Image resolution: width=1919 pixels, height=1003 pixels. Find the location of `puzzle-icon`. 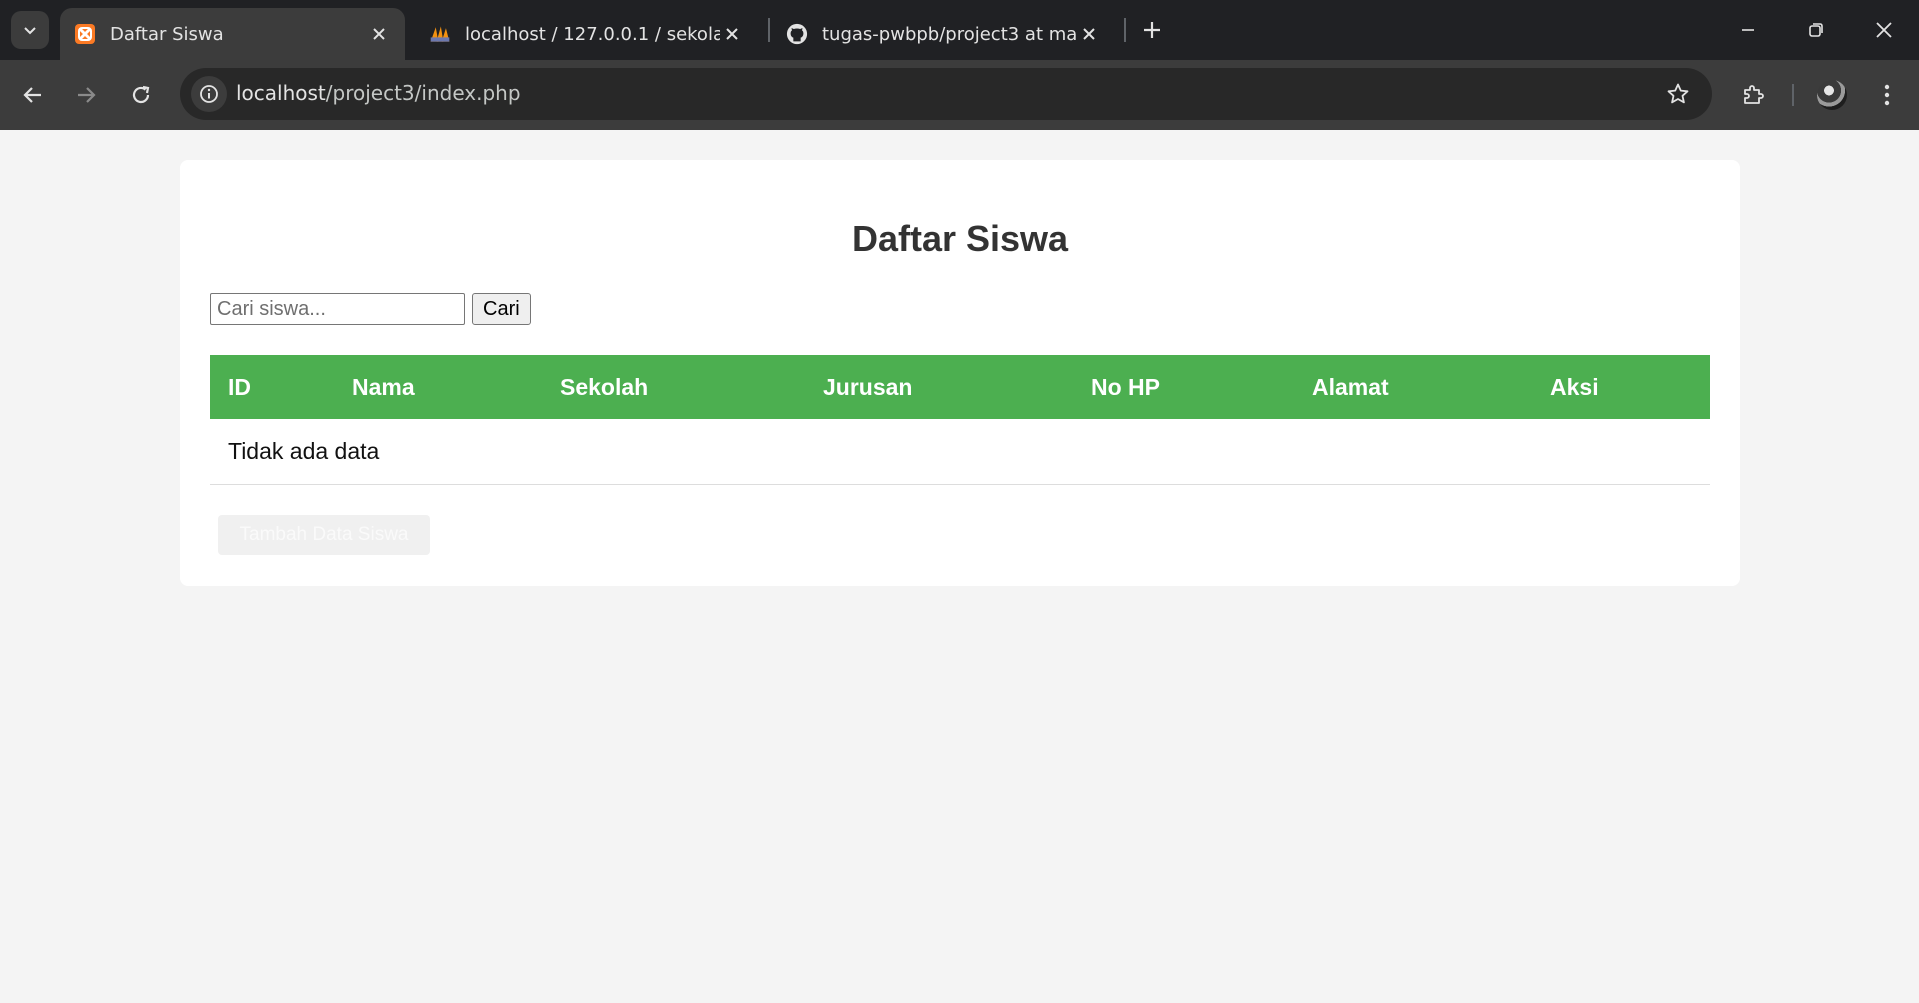

puzzle-icon is located at coordinates (1754, 94).